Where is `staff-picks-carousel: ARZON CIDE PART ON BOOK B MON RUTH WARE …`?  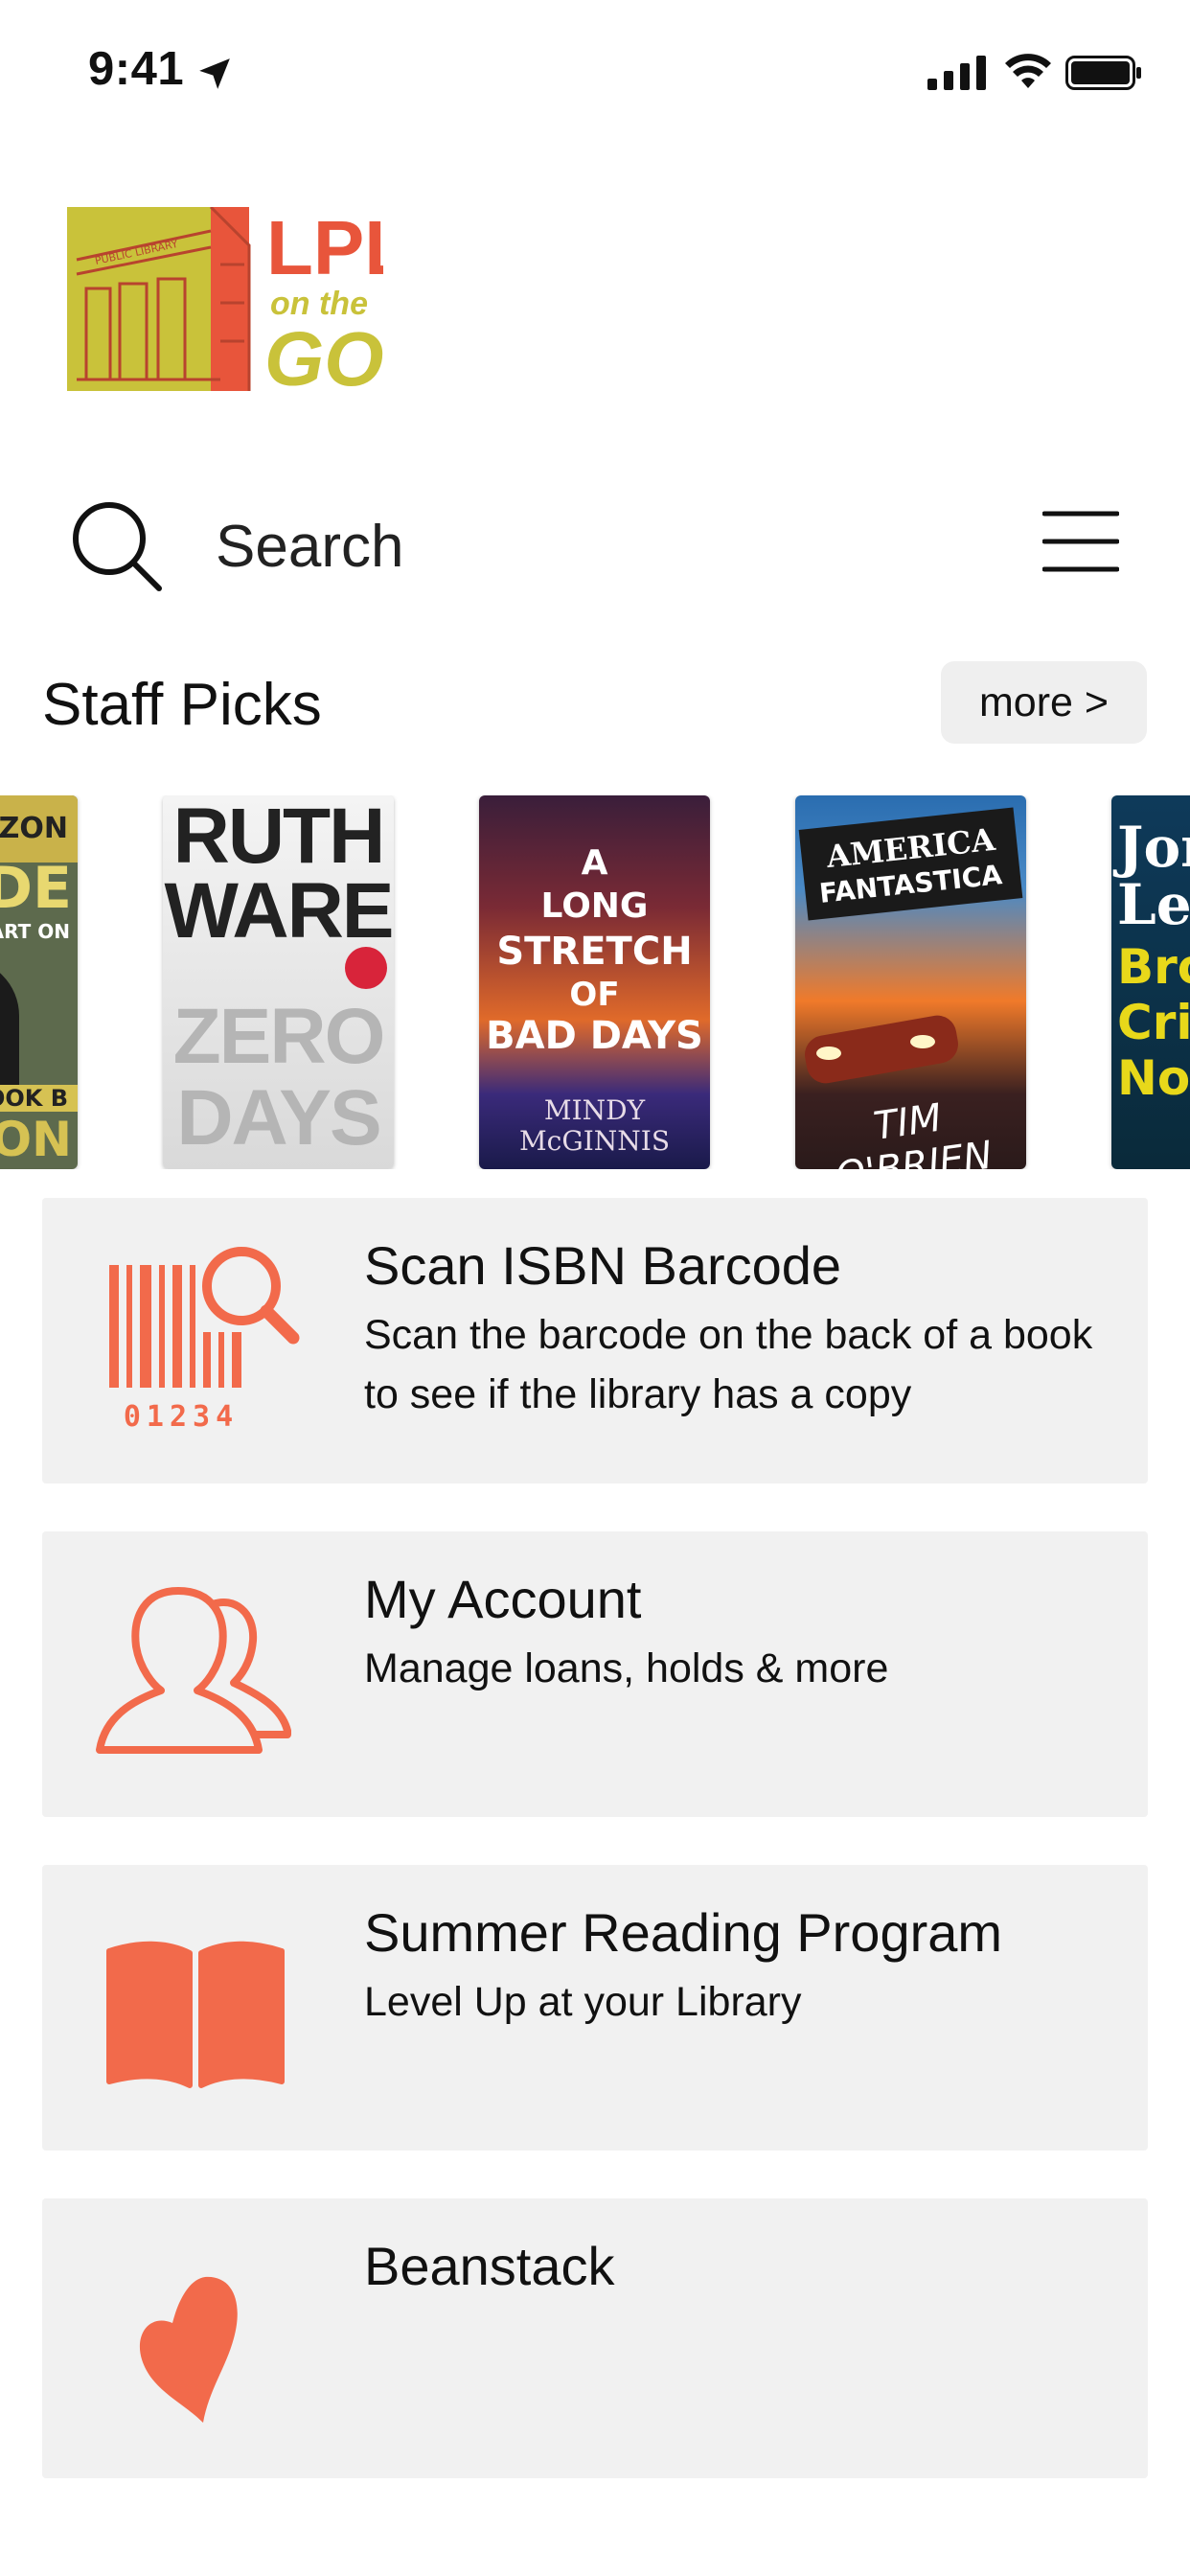
staff-picks-carousel: ARZON CIDE PART ON BOOK B MON RUTH WARE … is located at coordinates (595, 982).